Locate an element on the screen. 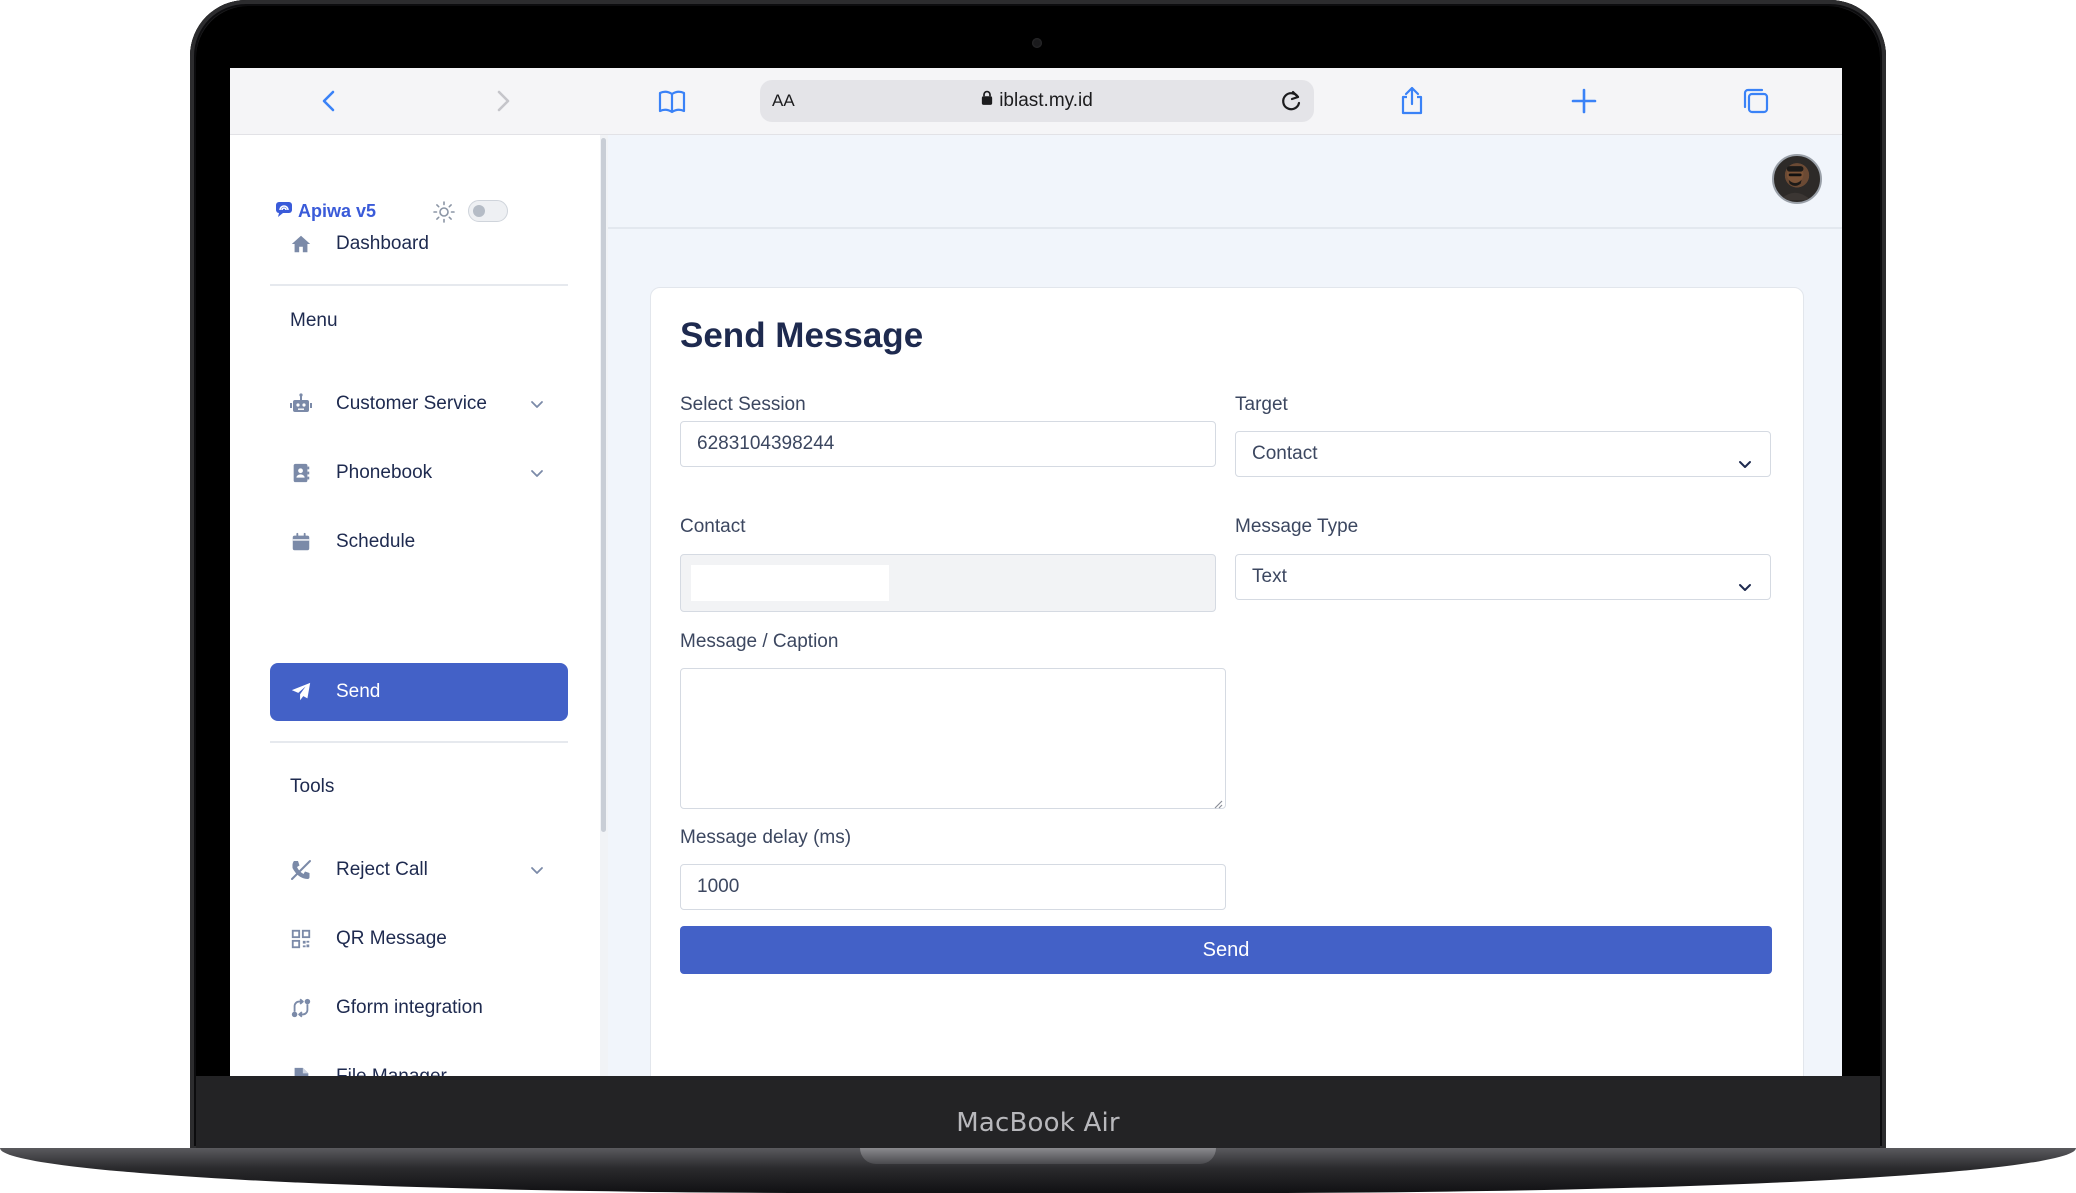 This screenshot has width=2076, height=1193. menu-heading: Menu is located at coordinates (314, 320).